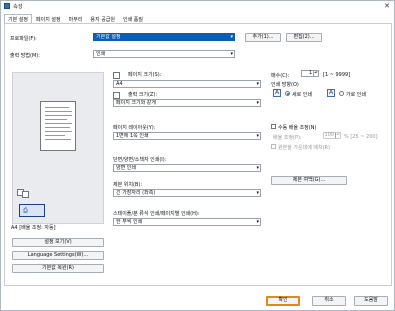 Image resolution: width=395 pixels, height=311 pixels. Describe the element at coordinates (277, 93) in the screenshot. I see `orientation-a-icon: A` at that location.